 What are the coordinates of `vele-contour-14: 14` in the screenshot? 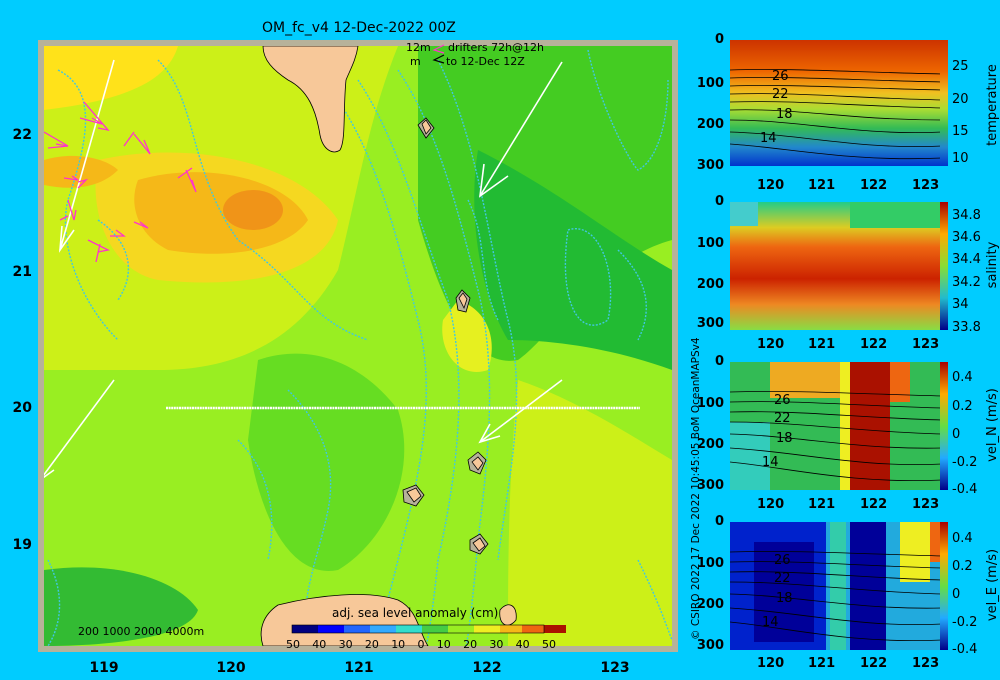 It's located at (770, 622).